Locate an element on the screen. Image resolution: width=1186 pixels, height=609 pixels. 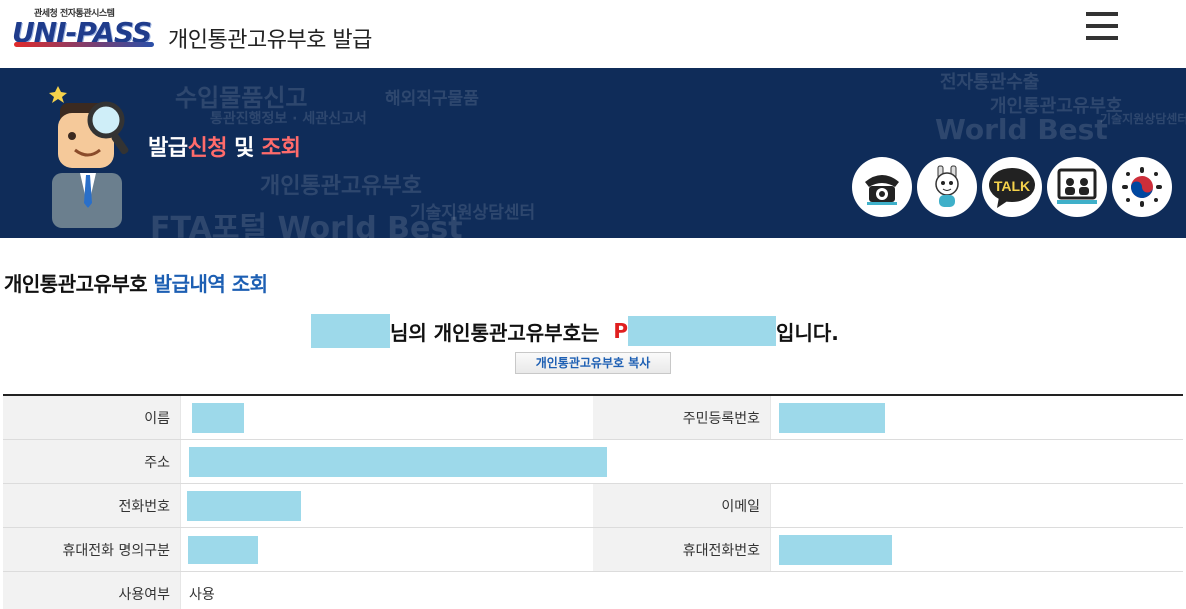
unipass-logo: 관세청 전자통관시스템 UNI-PASS is located at coordinates (87, 32).